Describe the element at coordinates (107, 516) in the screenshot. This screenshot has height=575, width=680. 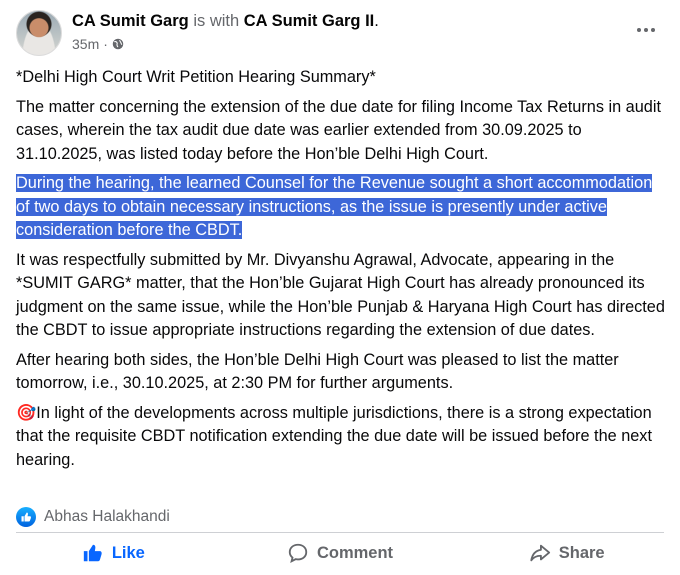
I see `reaction-names: Abhas Halakhandi` at that location.